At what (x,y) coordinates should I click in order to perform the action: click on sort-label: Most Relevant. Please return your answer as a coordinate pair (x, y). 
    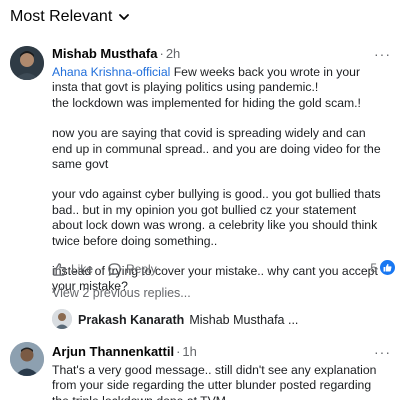
    Looking at the image, I should click on (61, 16).